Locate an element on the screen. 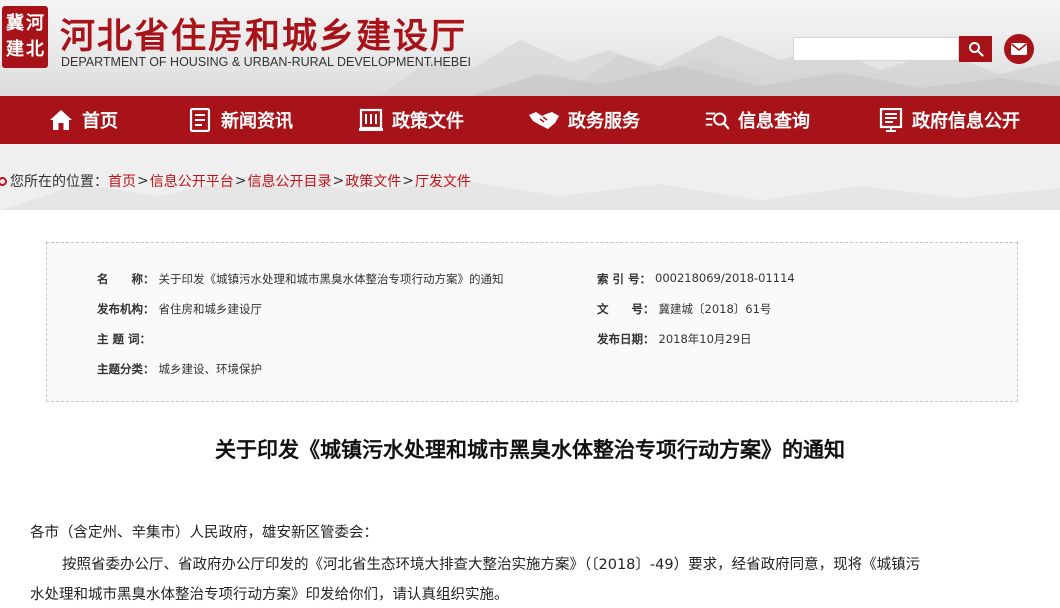  article-title: 关于印发《城镇污水处理和城市黑臭水体整治专项行动方案》的通知 is located at coordinates (530, 450).